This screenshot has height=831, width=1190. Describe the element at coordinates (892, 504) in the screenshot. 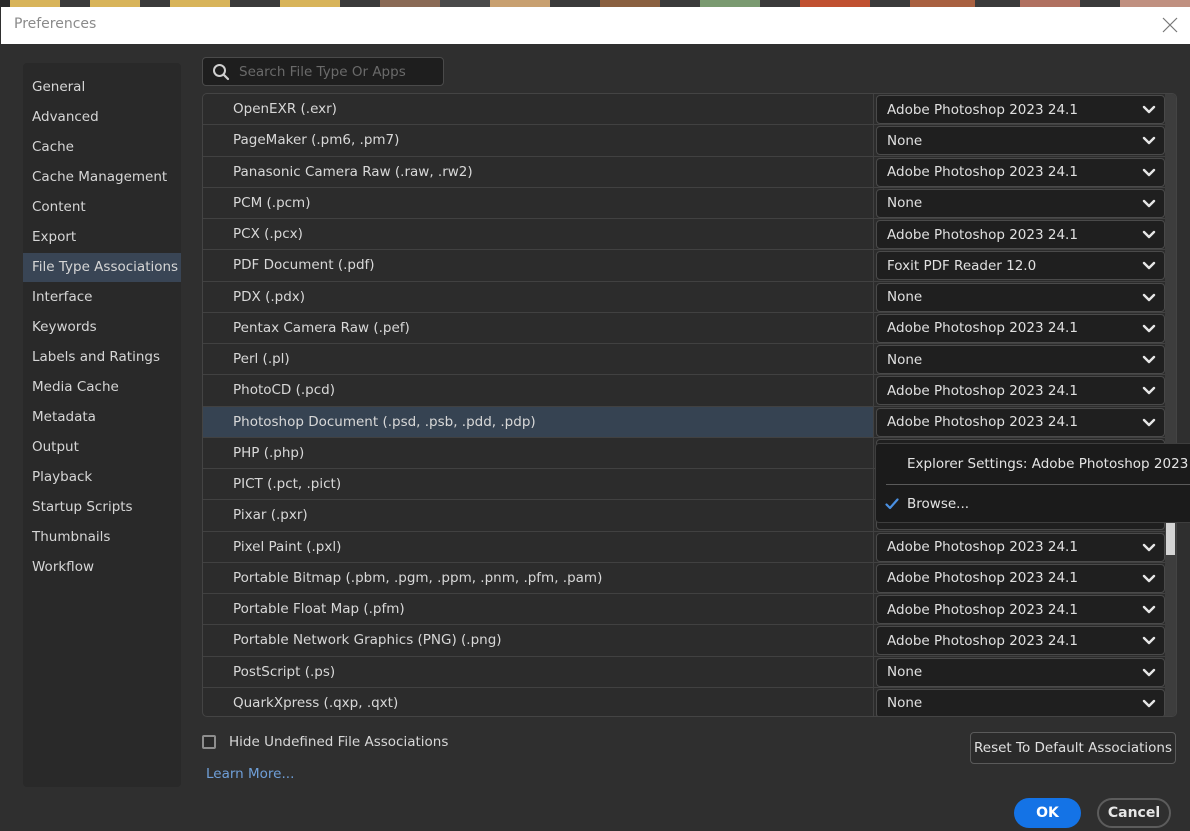

I see `checkmark-icon` at that location.